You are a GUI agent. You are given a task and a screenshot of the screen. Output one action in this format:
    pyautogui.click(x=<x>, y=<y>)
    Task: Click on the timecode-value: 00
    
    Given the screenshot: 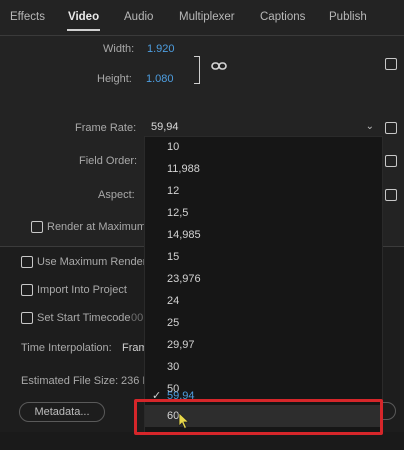 What is the action you would take?
    pyautogui.click(x=137, y=318)
    